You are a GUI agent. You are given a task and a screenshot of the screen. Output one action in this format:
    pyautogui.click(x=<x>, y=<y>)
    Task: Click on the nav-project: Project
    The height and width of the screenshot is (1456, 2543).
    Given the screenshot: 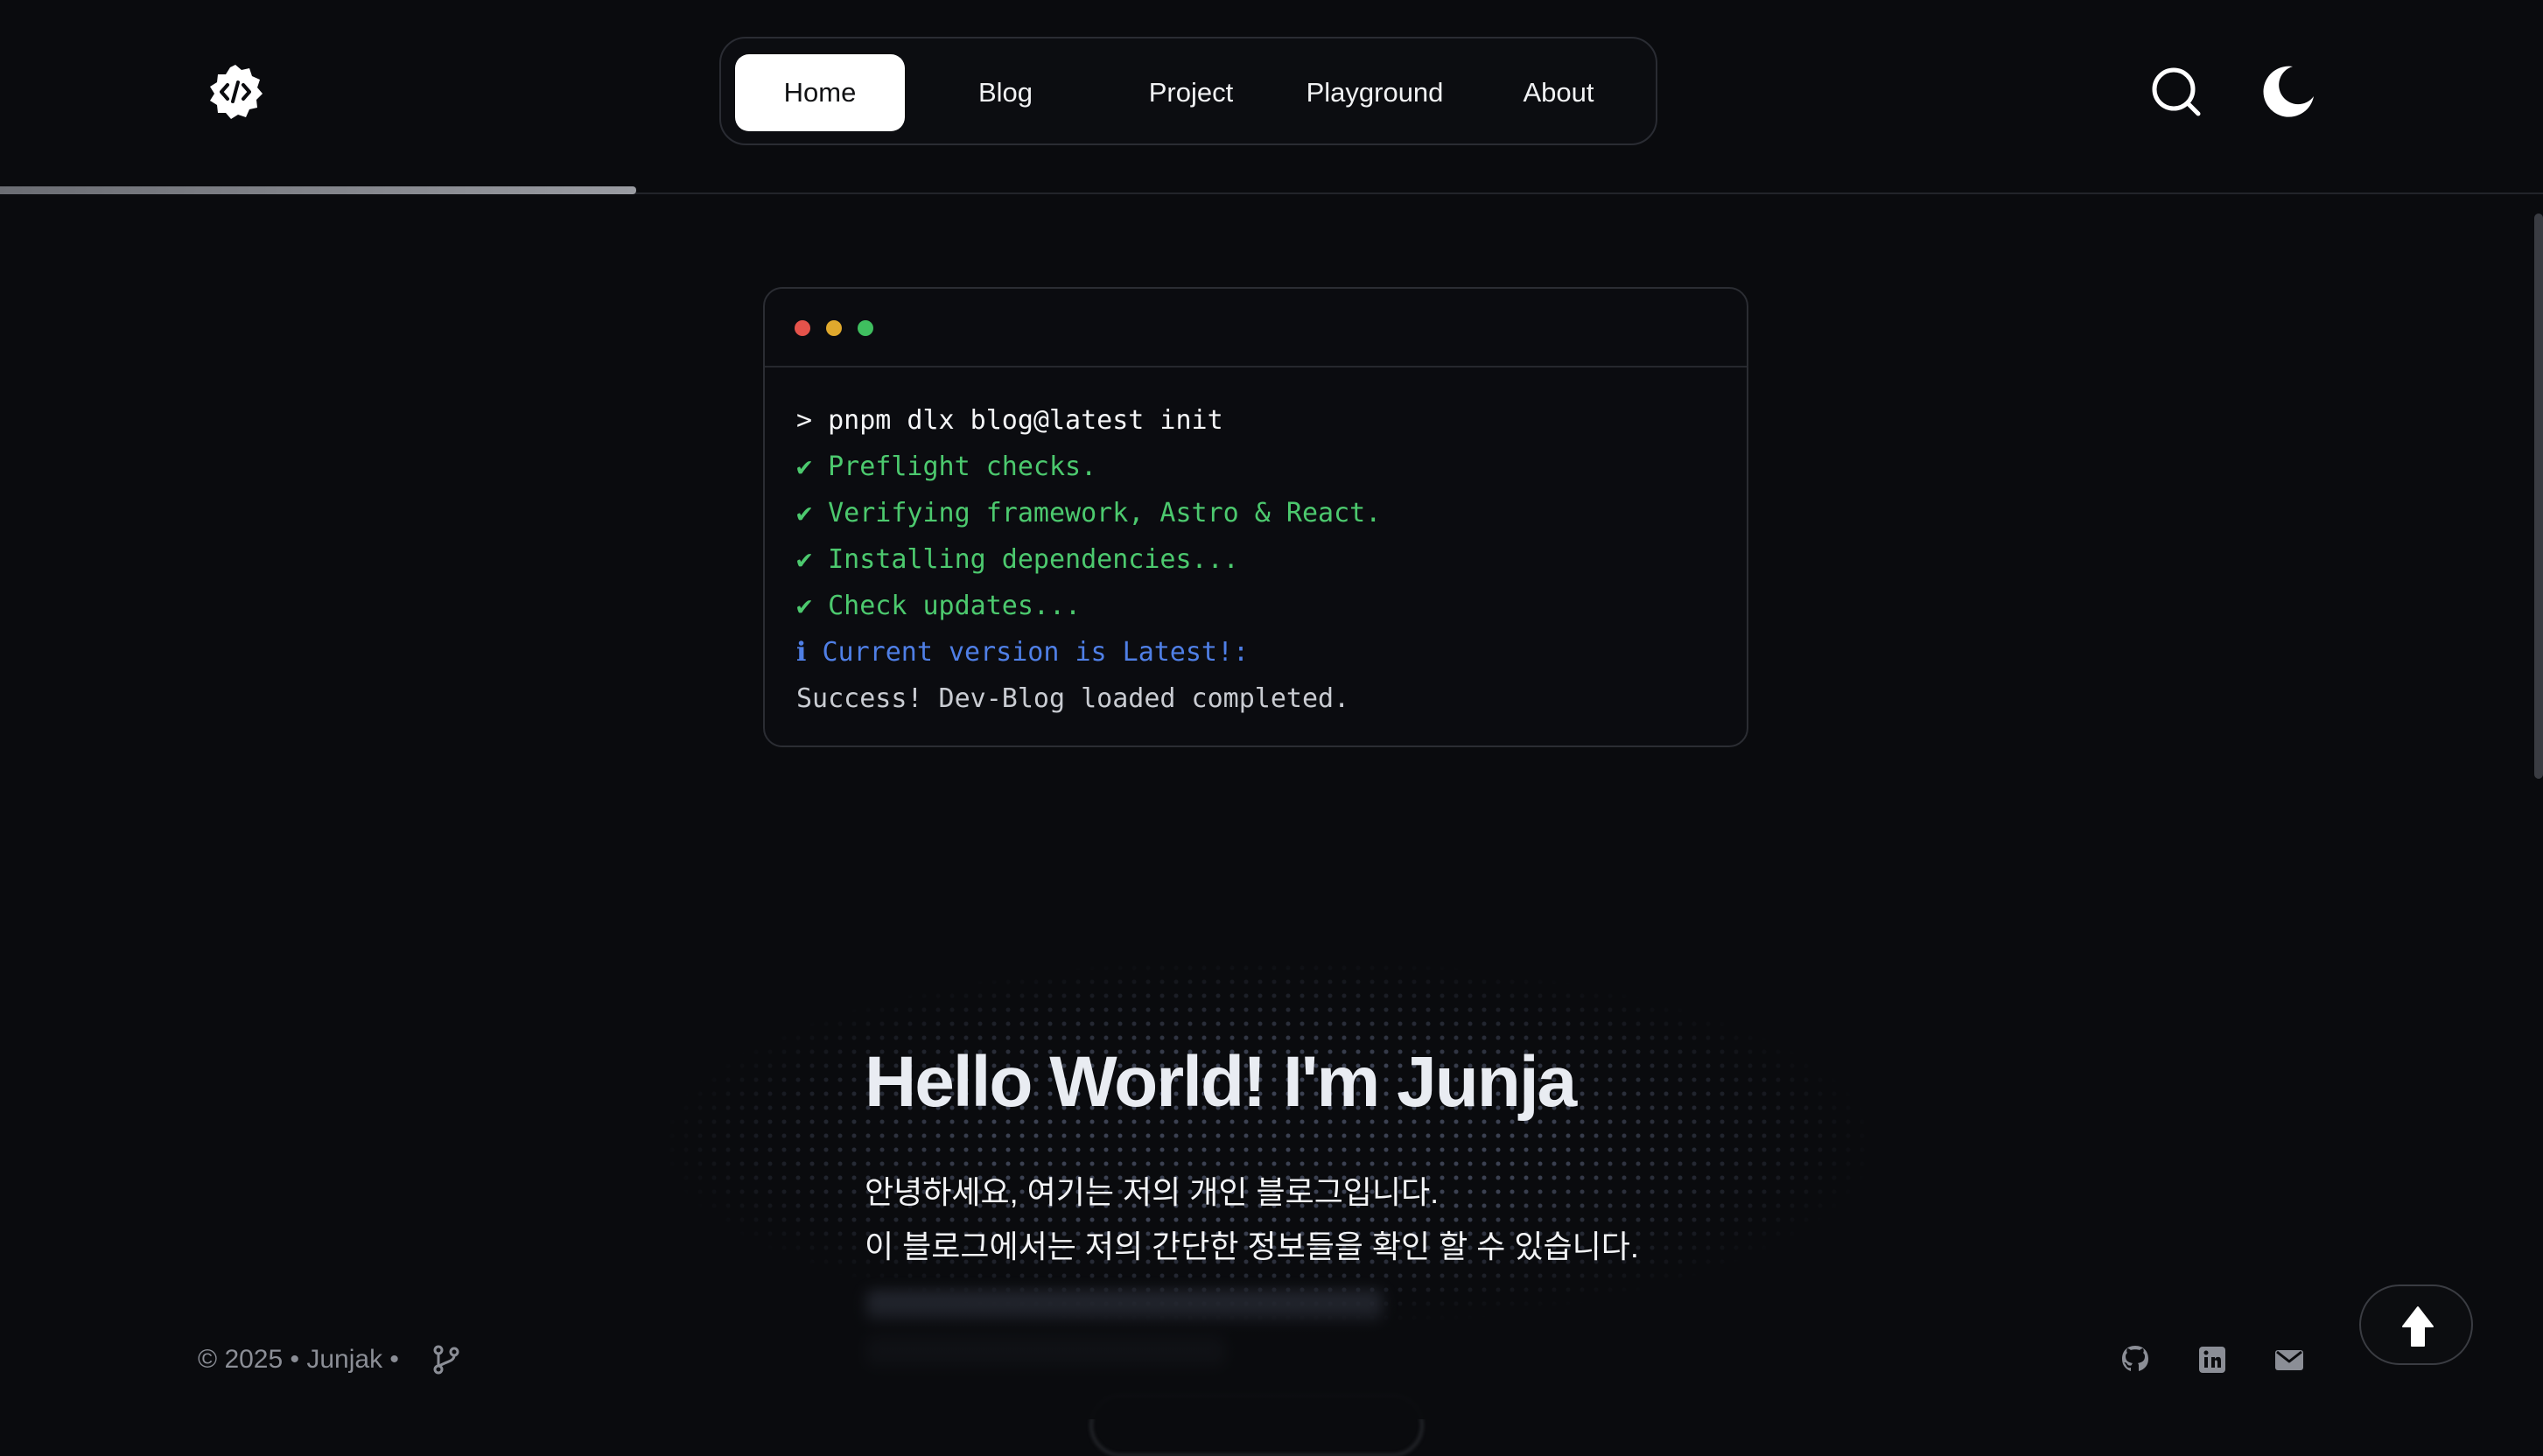 What is the action you would take?
    pyautogui.click(x=1191, y=92)
    